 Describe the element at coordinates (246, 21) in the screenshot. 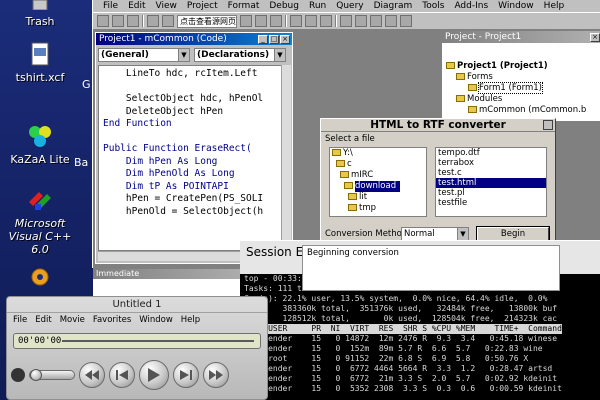

I see `toolbar-cut-button` at that location.